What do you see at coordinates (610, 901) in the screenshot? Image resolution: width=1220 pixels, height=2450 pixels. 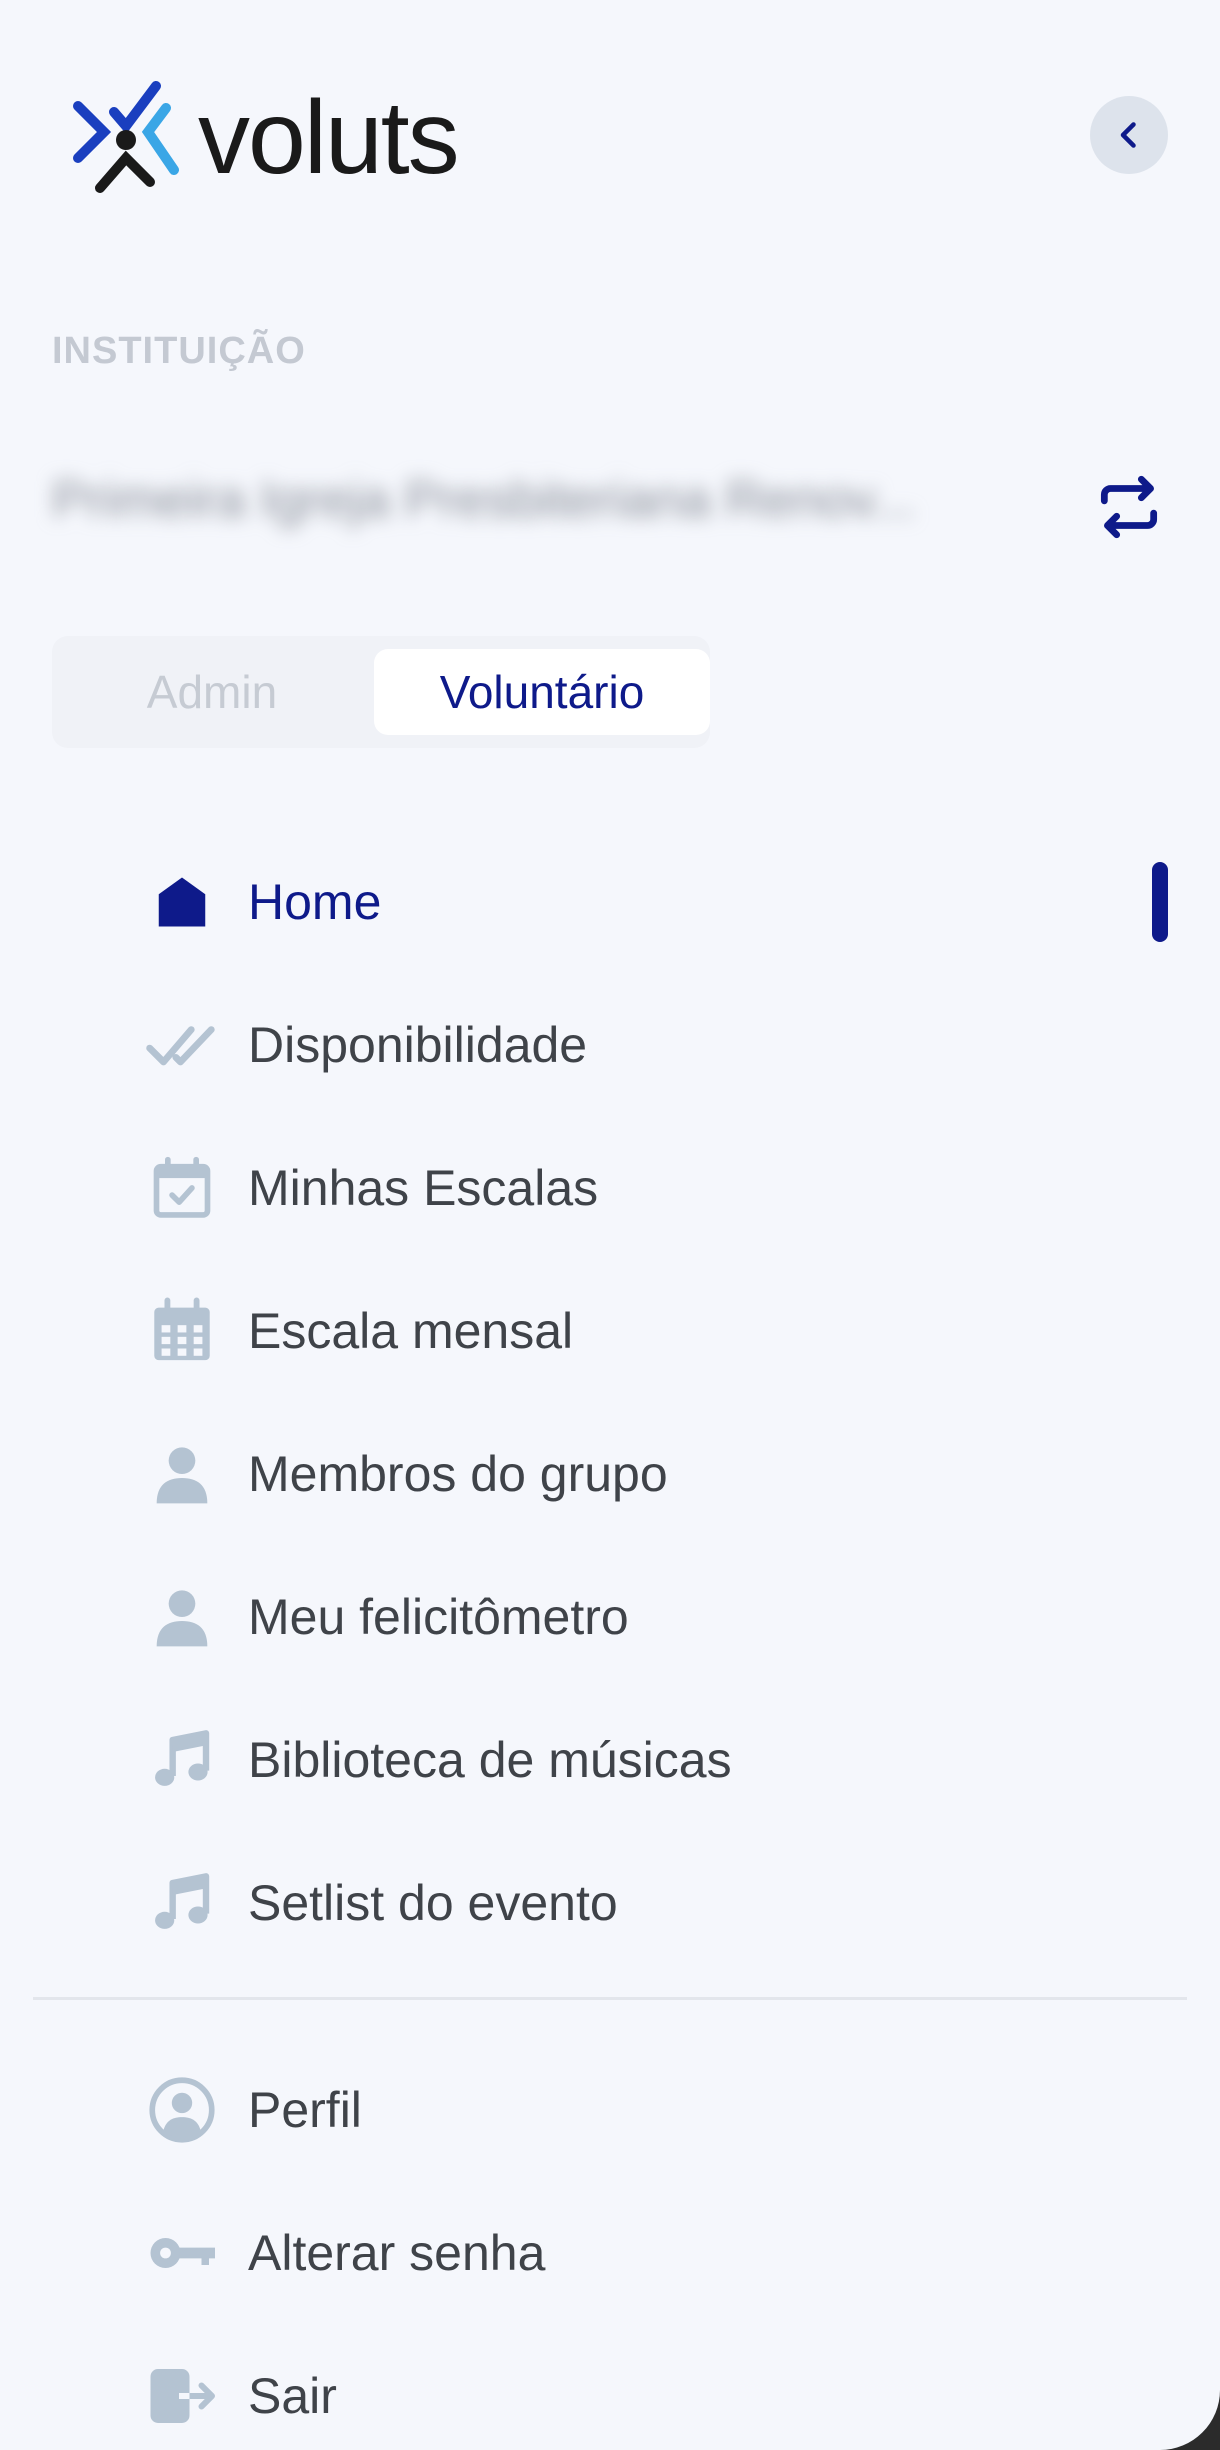 I see `nav-item-home: Home` at bounding box center [610, 901].